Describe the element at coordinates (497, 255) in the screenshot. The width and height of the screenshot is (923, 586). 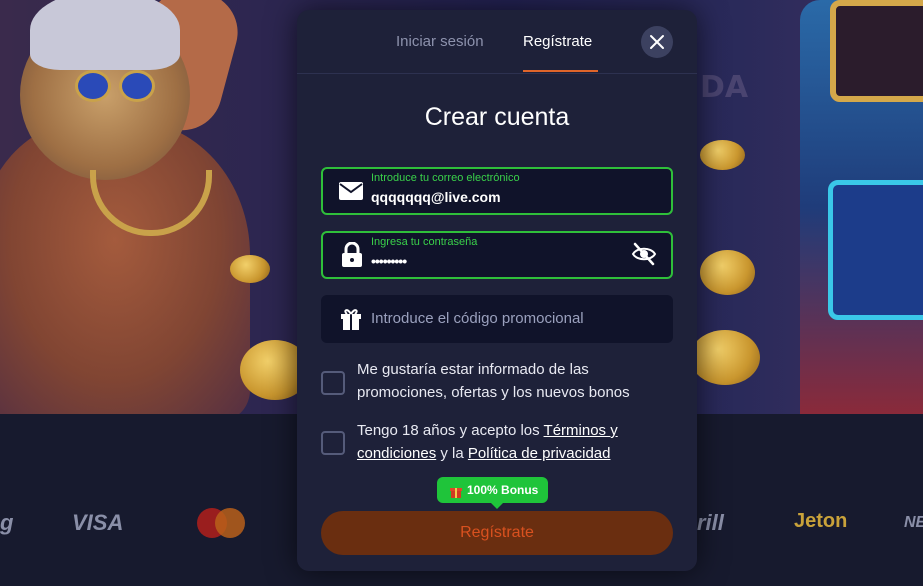
I see `password-field: Ingresa tu contraseña •••••••••` at that location.